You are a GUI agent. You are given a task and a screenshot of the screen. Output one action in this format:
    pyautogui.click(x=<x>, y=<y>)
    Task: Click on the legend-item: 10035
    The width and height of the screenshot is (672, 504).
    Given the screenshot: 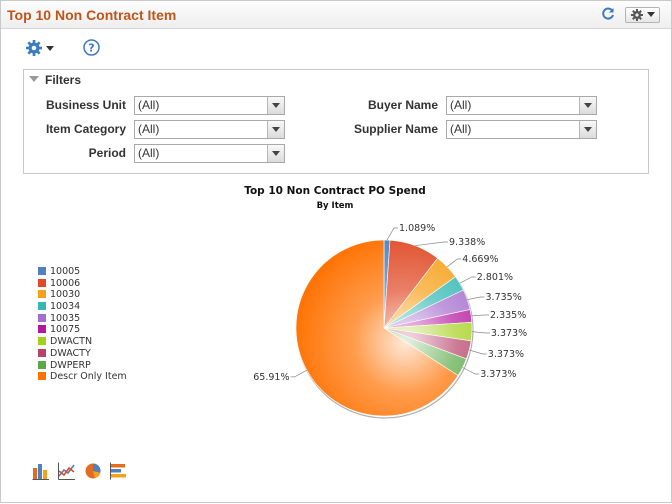 What is the action you would take?
    pyautogui.click(x=82, y=319)
    